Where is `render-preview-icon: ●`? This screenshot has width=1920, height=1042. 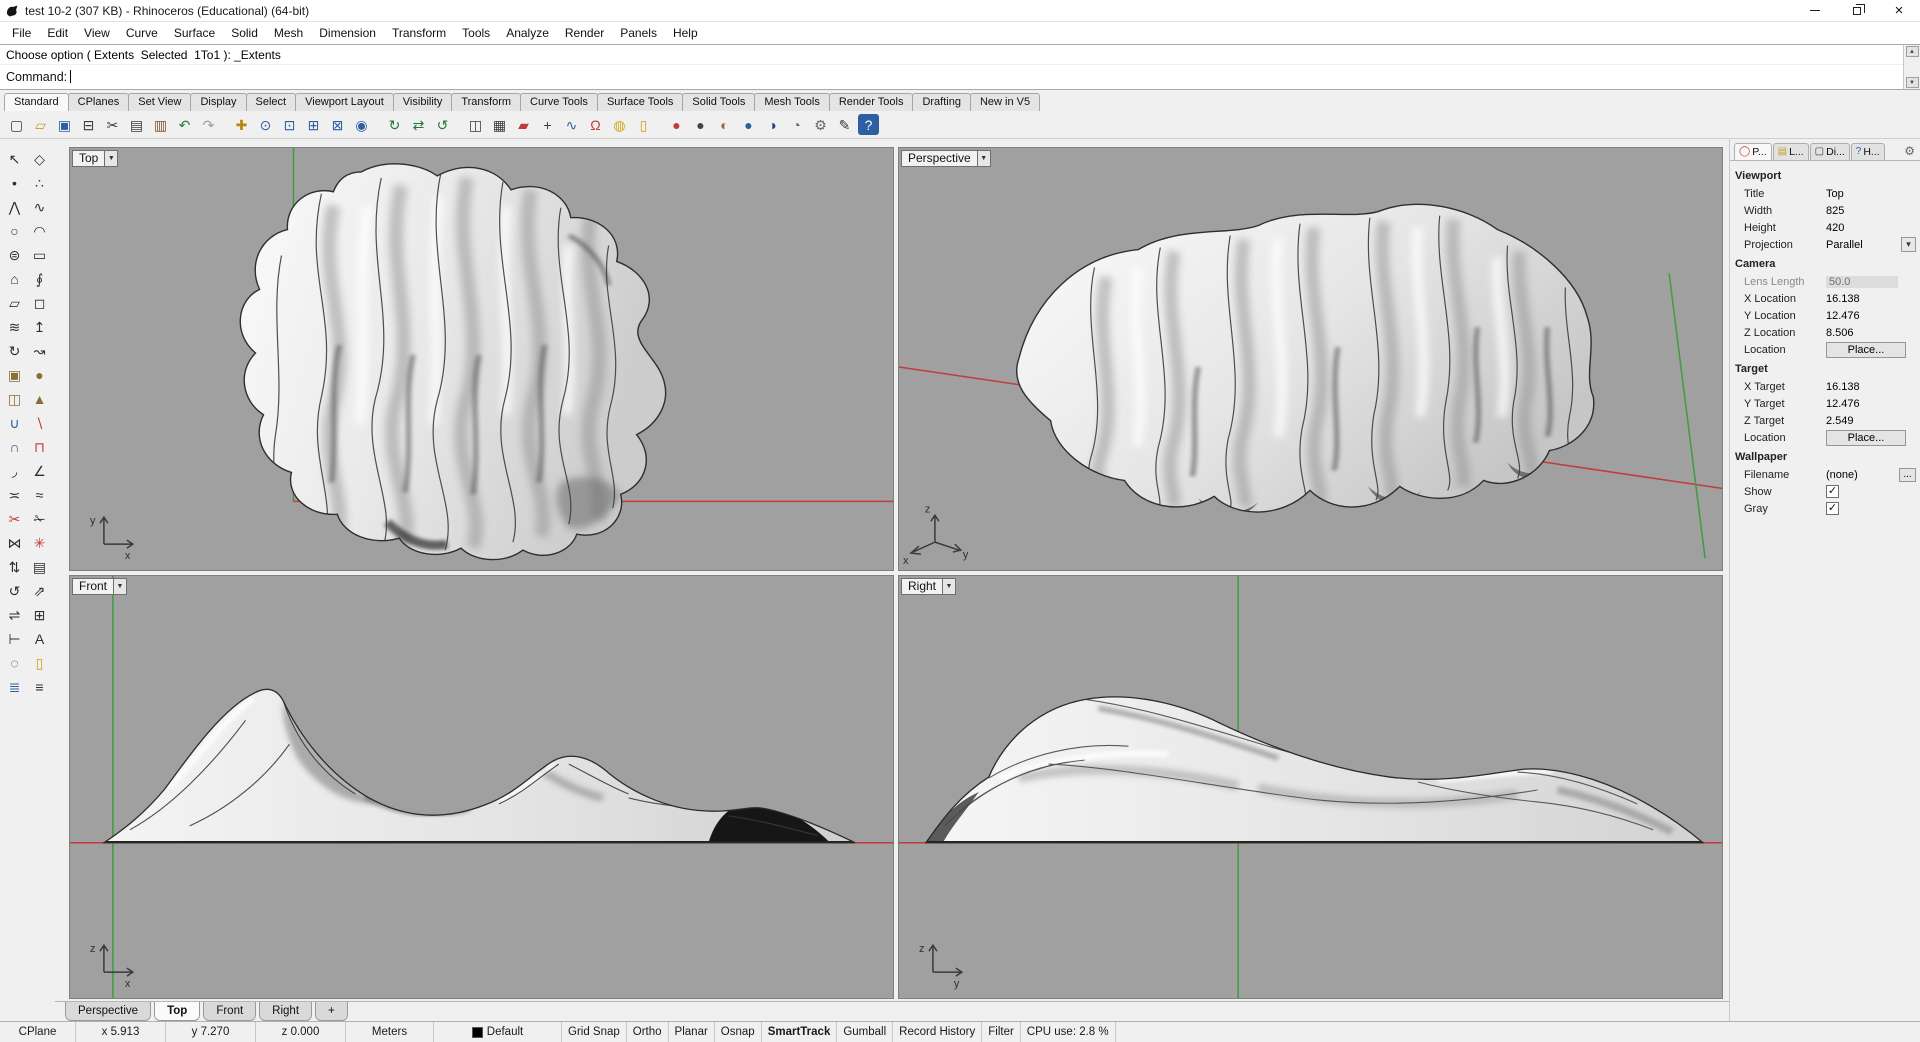
render-preview-icon: ● is located at coordinates (700, 124).